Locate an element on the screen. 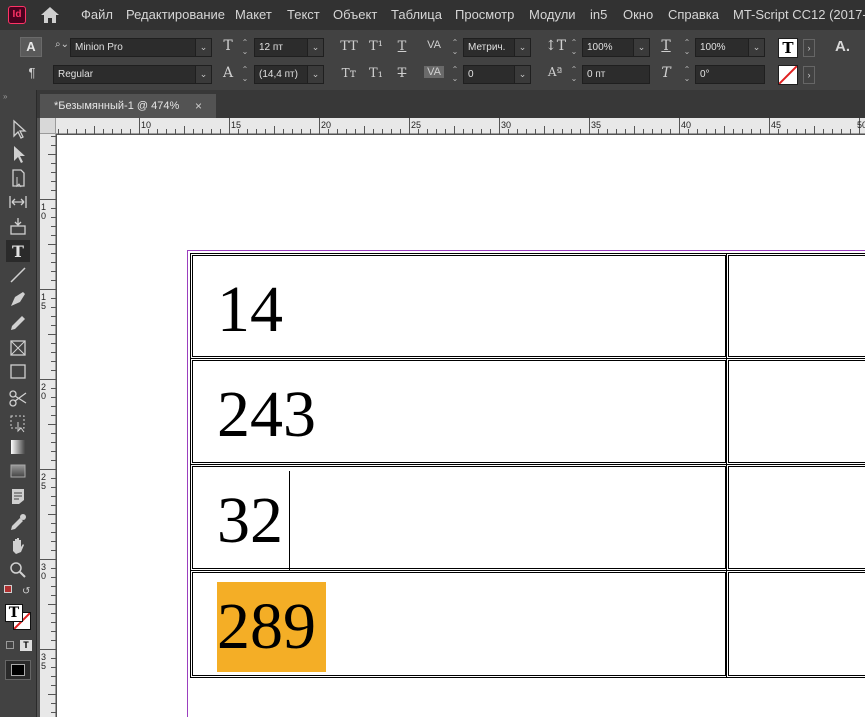 The width and height of the screenshot is (865, 717). strikethrough-icon: T is located at coordinates (402, 73).